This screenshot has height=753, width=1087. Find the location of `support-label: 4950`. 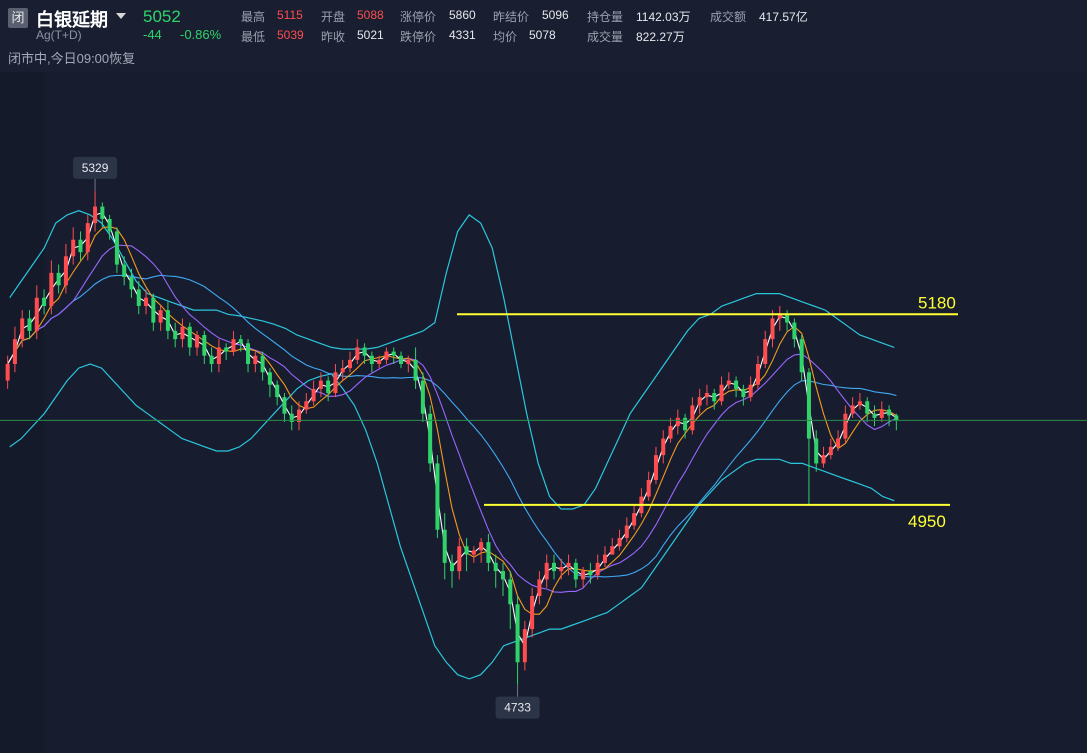

support-label: 4950 is located at coordinates (927, 521).